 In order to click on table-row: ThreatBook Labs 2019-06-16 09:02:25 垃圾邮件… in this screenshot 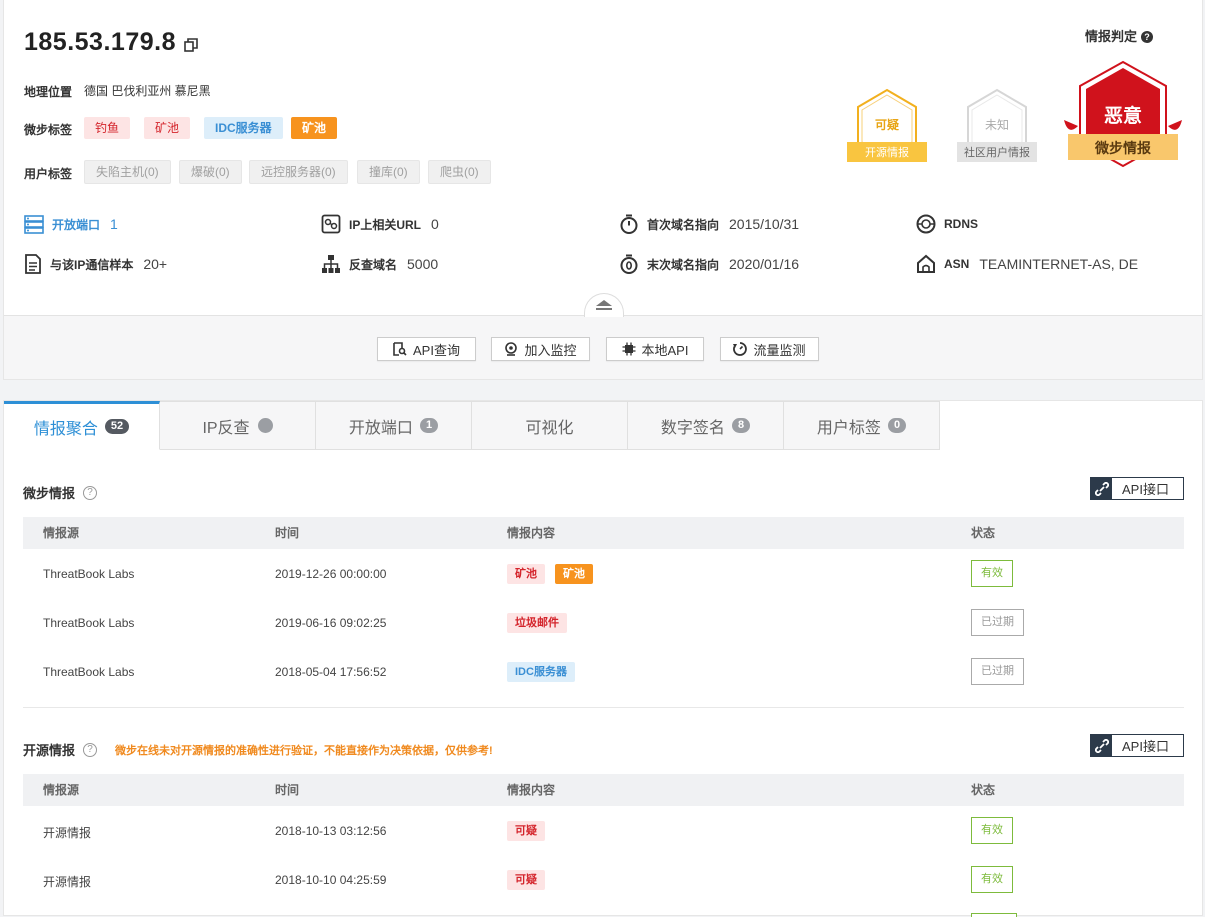, I will do `click(603, 623)`.